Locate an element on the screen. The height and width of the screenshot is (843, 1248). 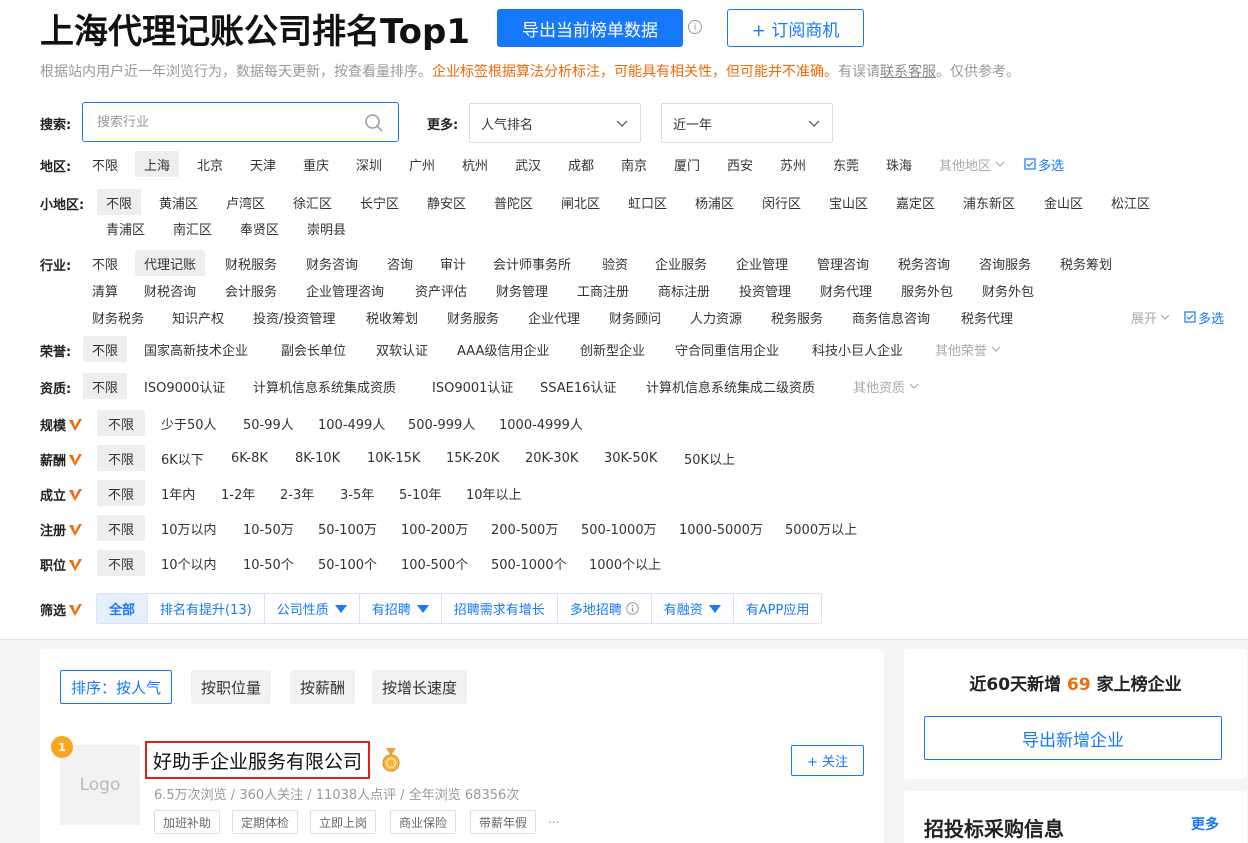
region-chip: 武汉 is located at coordinates (528, 164).